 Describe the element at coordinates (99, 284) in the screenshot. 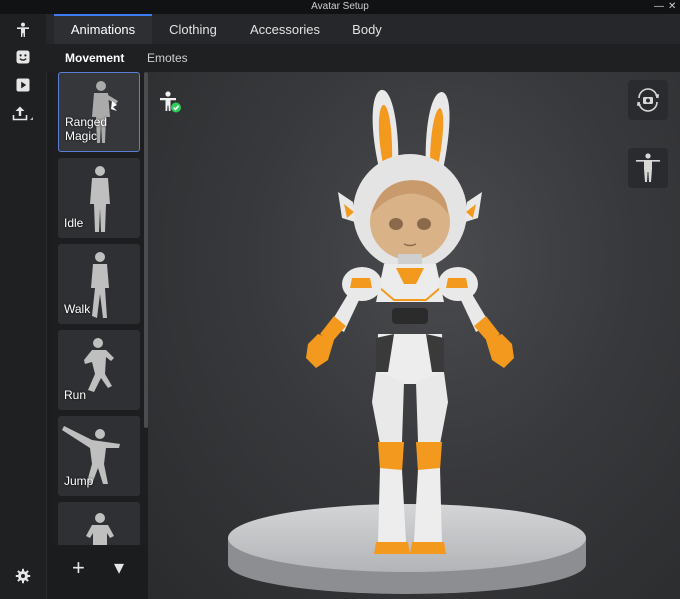

I see `animation-card-walk: Walk` at that location.